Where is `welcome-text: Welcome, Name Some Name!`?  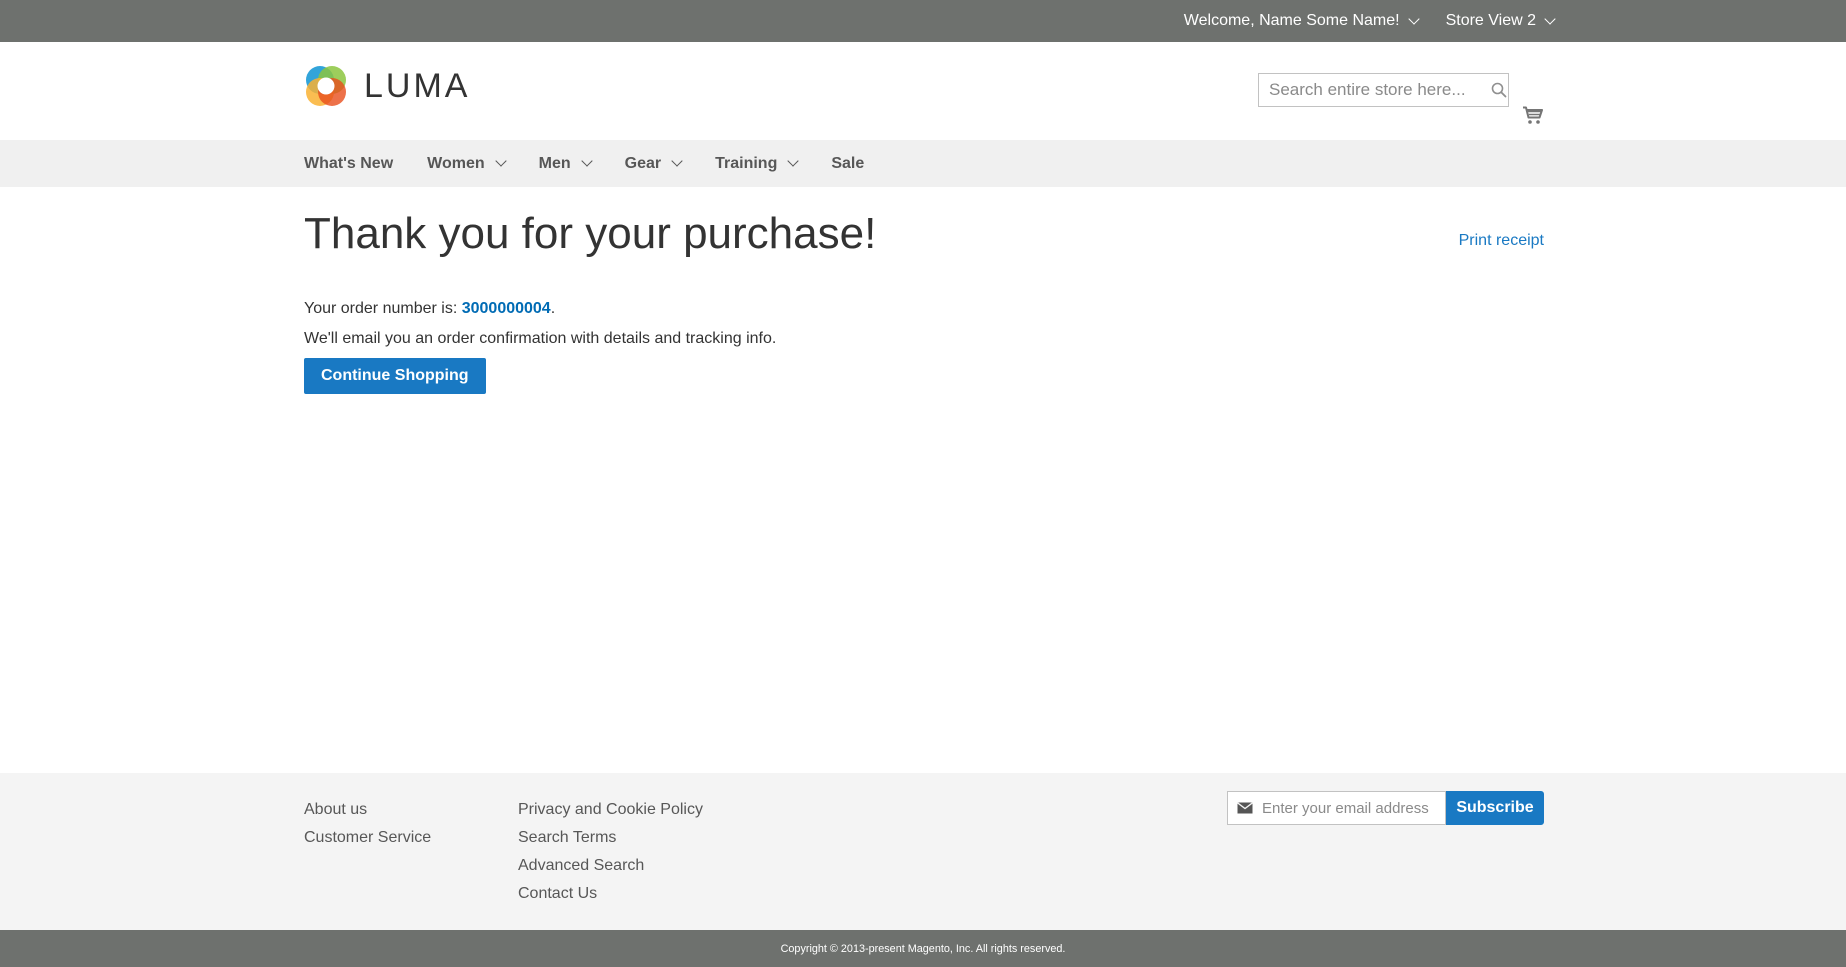
welcome-text: Welcome, Name Some Name! is located at coordinates (1291, 20).